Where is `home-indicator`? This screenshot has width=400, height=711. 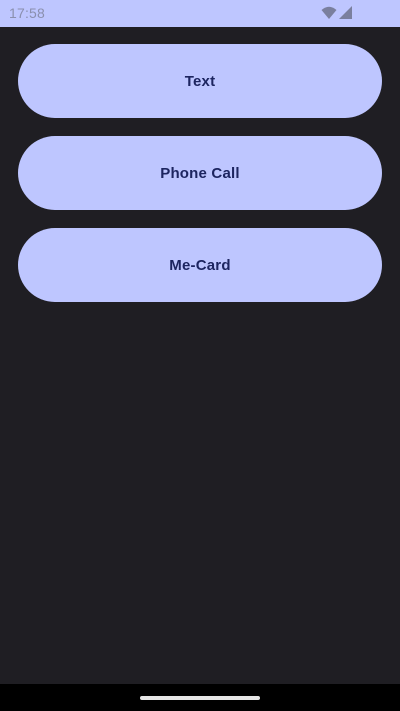 home-indicator is located at coordinates (200, 698).